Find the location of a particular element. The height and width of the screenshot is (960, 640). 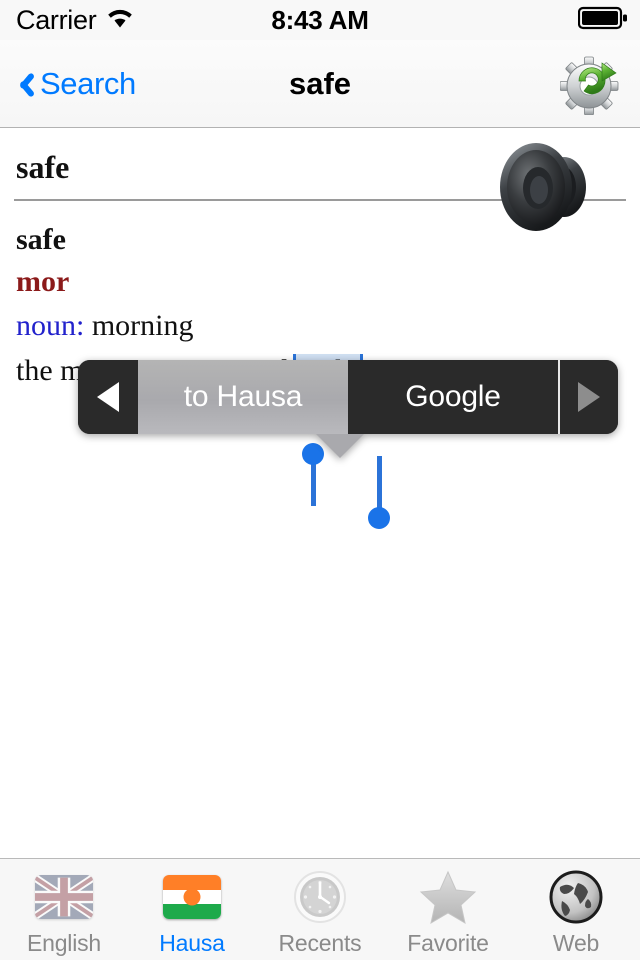

page-title: safe is located at coordinates (320, 83).